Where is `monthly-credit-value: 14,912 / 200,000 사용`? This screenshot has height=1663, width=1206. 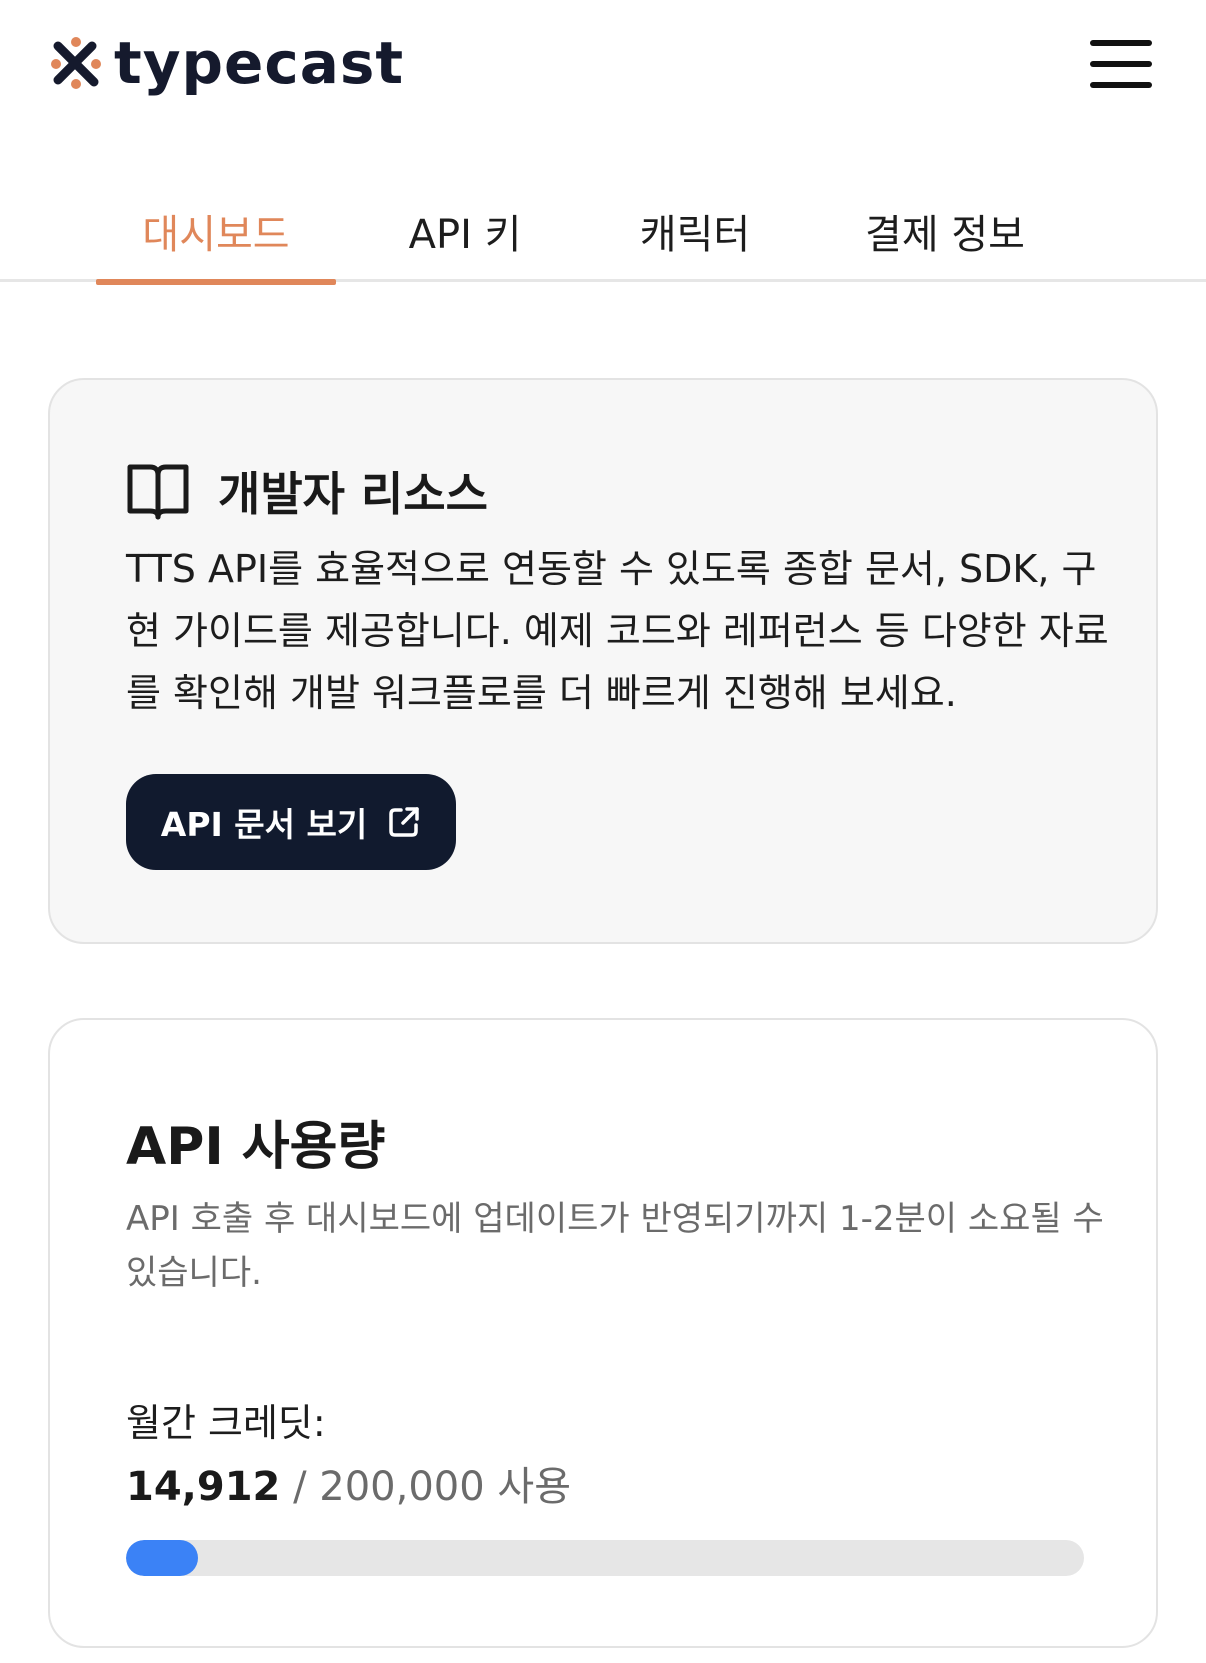
monthly-credit-value: 14,912 / 200,000 사용 is located at coordinates (348, 1483).